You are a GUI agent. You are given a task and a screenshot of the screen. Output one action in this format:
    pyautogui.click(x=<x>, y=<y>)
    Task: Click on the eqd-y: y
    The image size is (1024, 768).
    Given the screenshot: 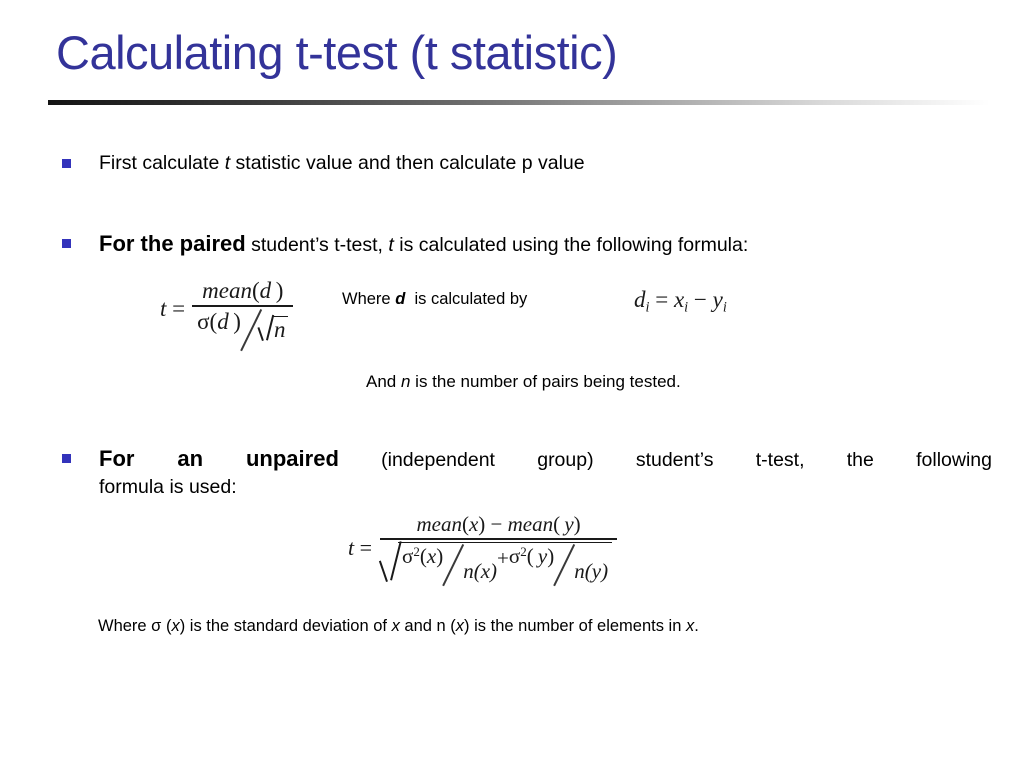 What is the action you would take?
    pyautogui.click(x=717, y=299)
    